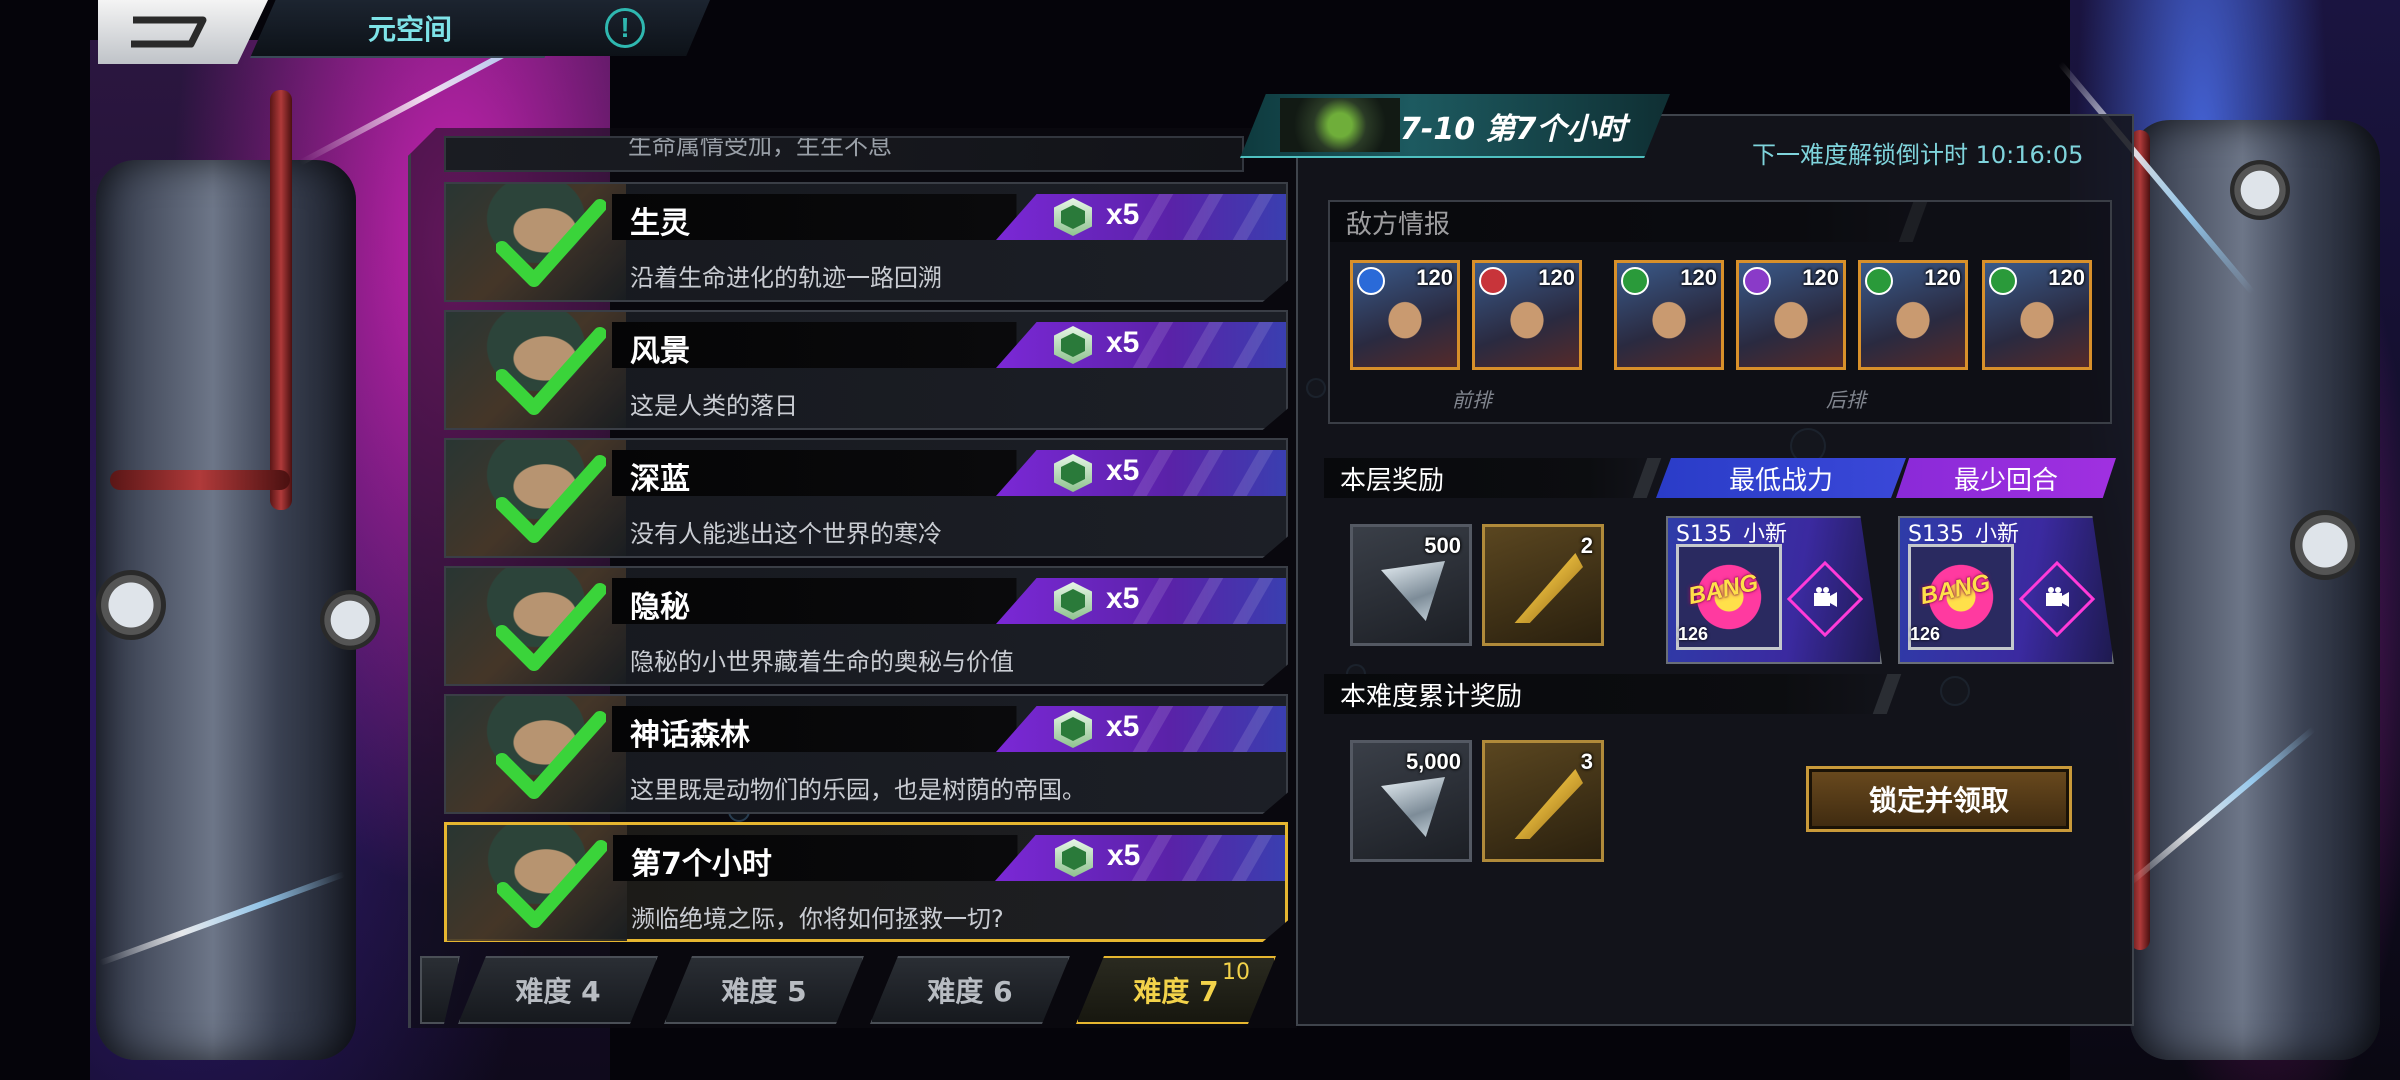 The image size is (2400, 1080). What do you see at coordinates (1781, 478) in the screenshot?
I see `min-power-tab: 最低战力` at bounding box center [1781, 478].